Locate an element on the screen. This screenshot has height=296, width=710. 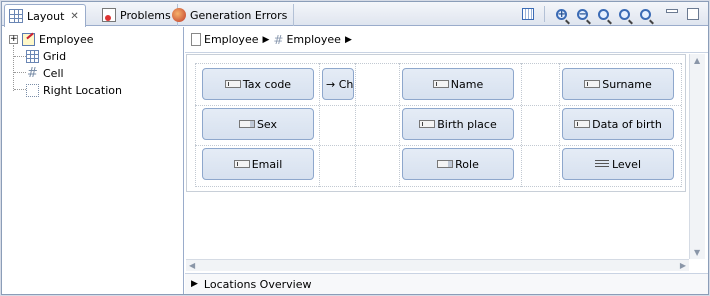
tree-item-label: Right Location is located at coordinates (82, 90).